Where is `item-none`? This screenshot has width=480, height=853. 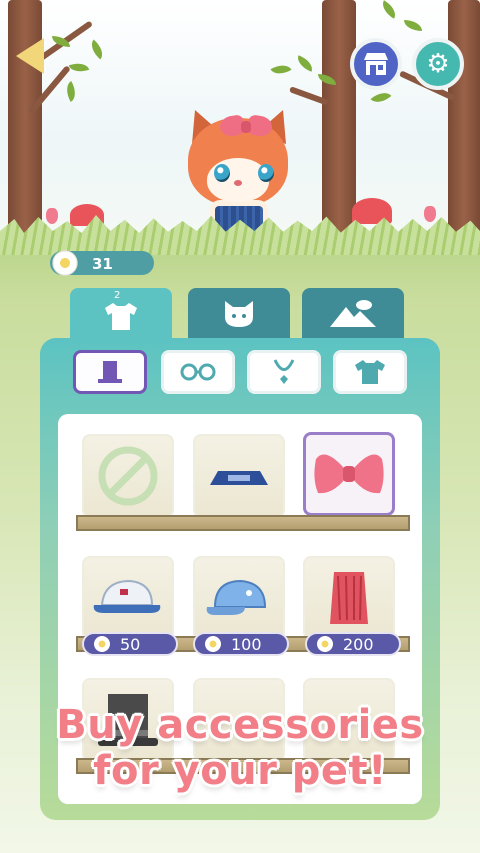 item-none is located at coordinates (128, 476).